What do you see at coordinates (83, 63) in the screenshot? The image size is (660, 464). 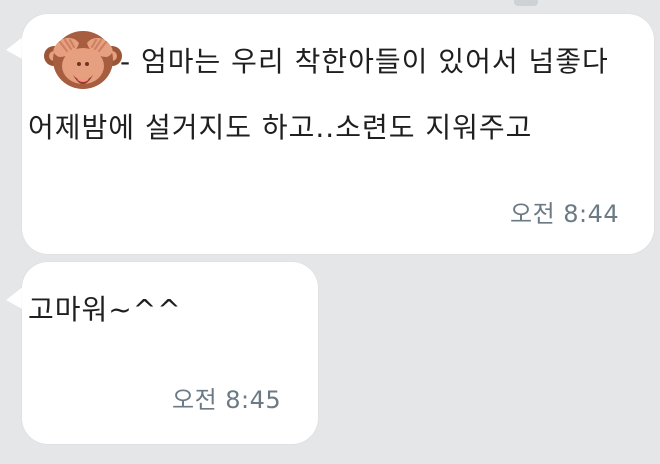 I see `see-no-evil-monkey-icon` at bounding box center [83, 63].